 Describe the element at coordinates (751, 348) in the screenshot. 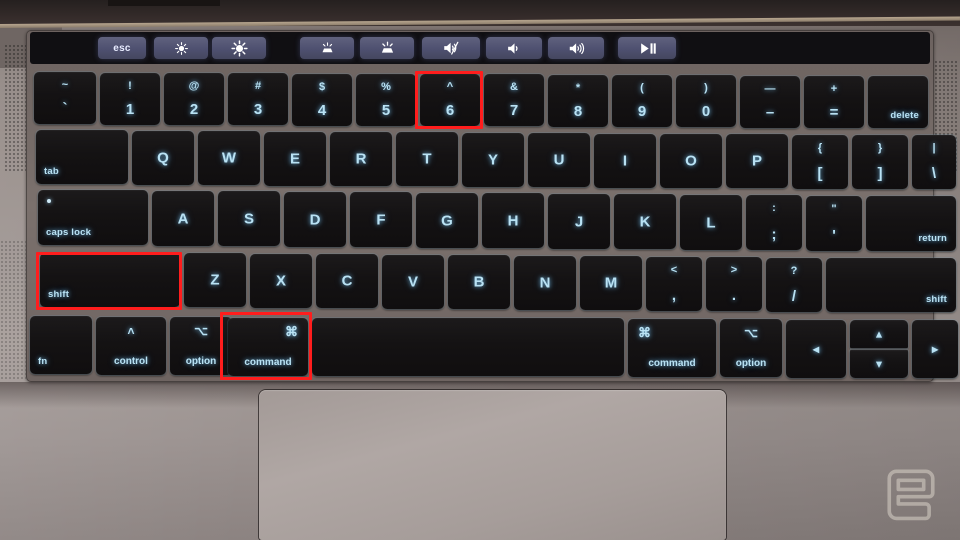

I see `key-option-right: ⌥ option` at that location.